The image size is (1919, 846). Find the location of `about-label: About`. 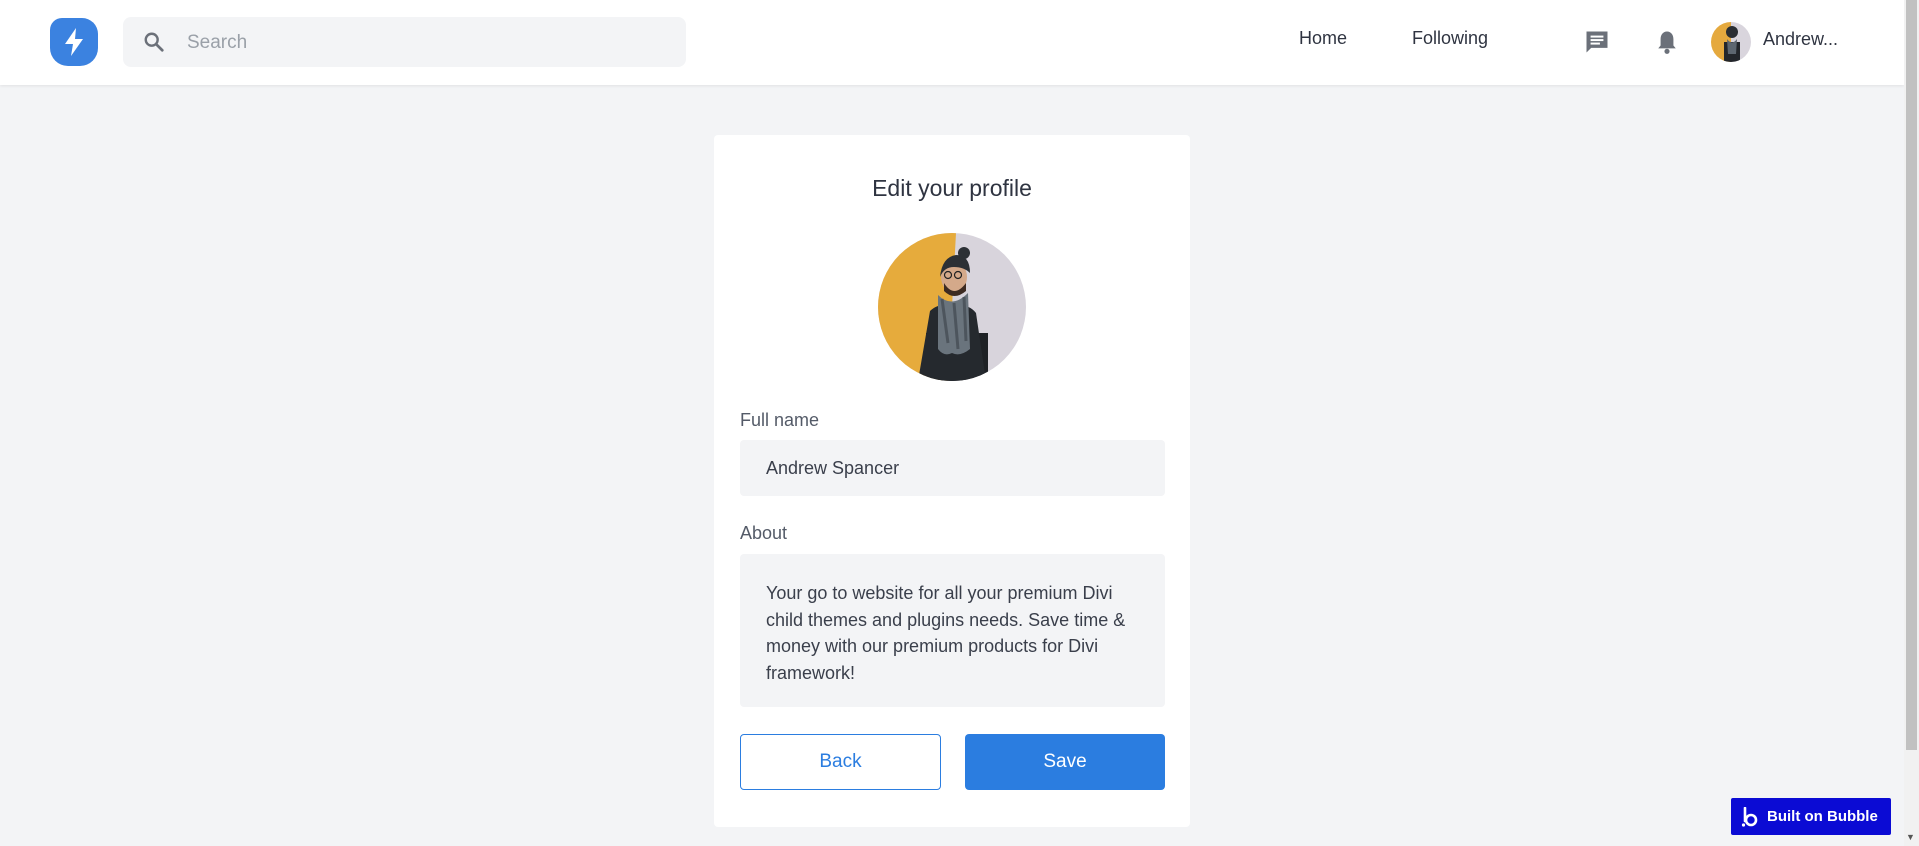

about-label: About is located at coordinates (764, 533).